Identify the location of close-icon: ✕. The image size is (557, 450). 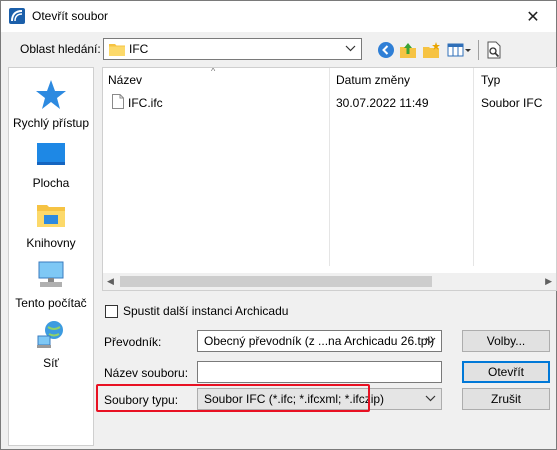
(533, 17).